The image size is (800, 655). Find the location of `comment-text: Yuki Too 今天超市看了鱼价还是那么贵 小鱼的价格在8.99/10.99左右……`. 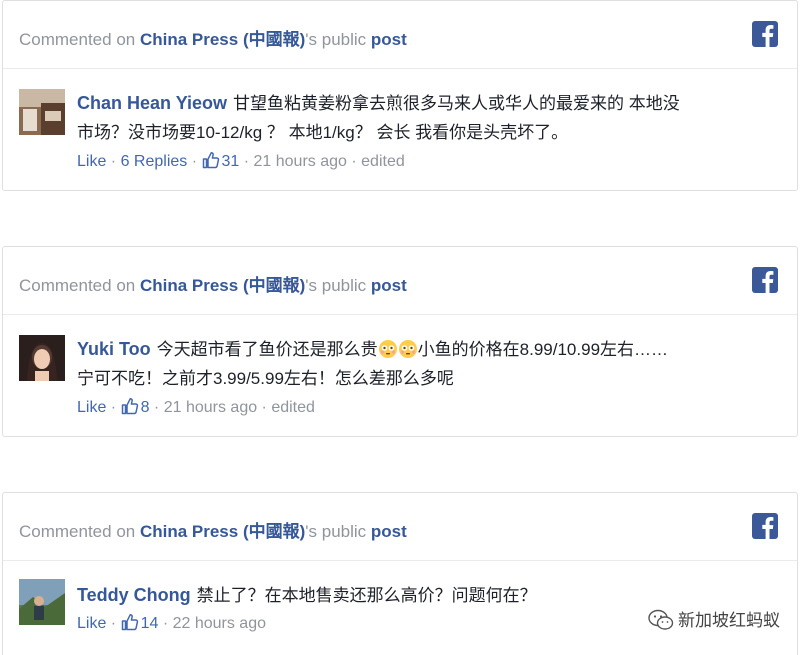

comment-text: Yuki Too 今天超市看了鱼价还是那么贵 小鱼的价格在8.99/10.99左右…… is located at coordinates (429, 364).